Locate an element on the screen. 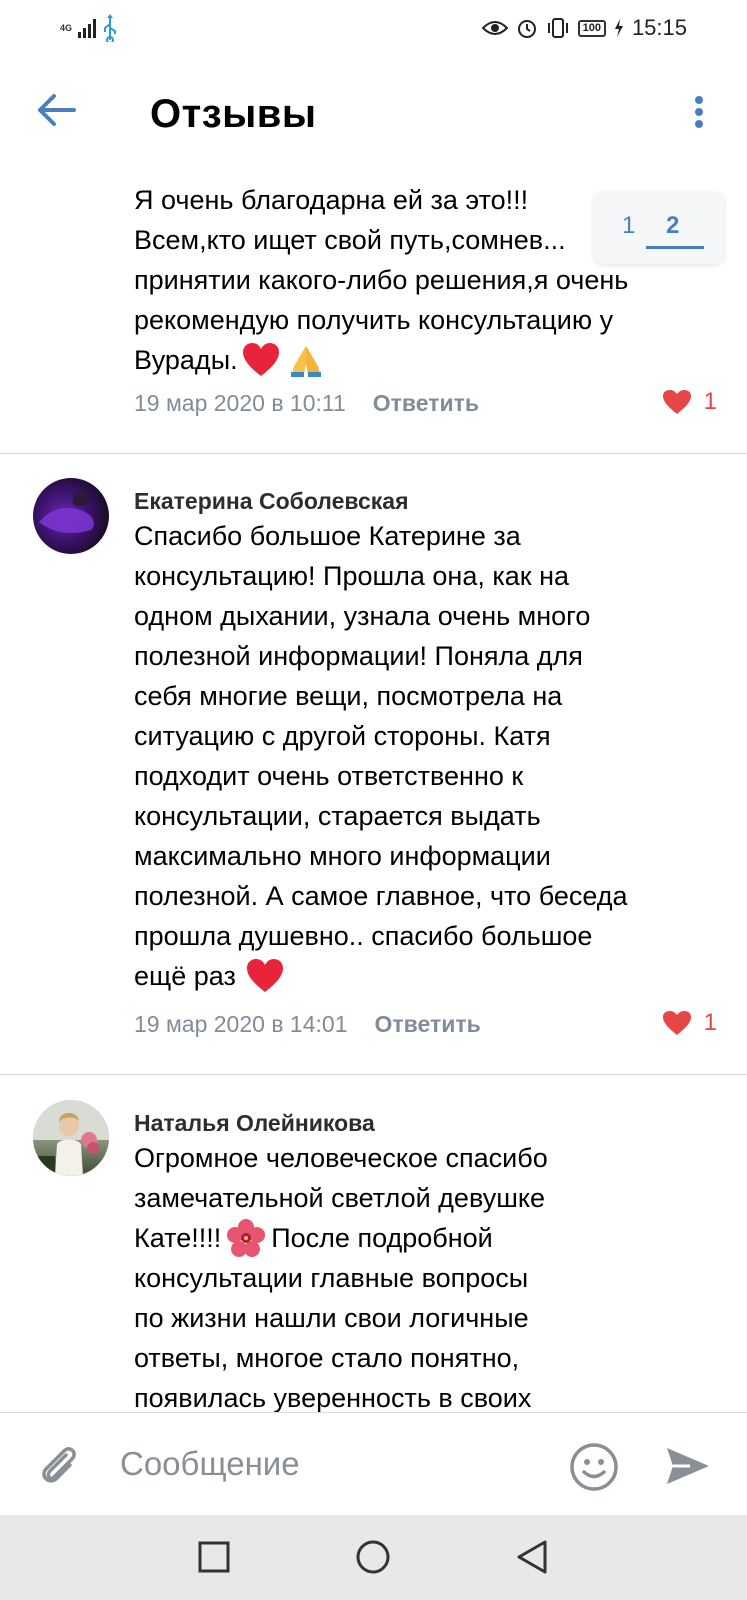 The width and height of the screenshot is (747, 1600). hibiscus-emoji-icon is located at coordinates (246, 1238).